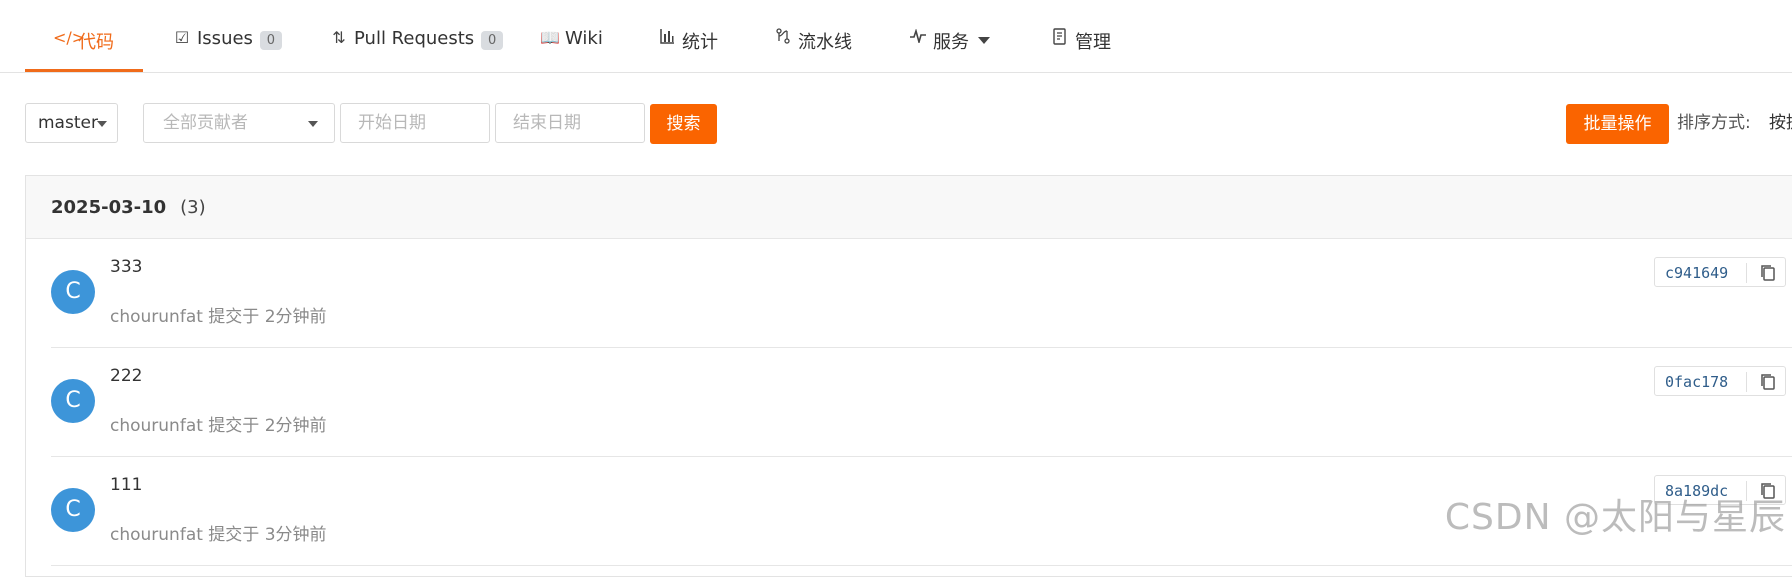  I want to click on pulse-icon, so click(918, 37).